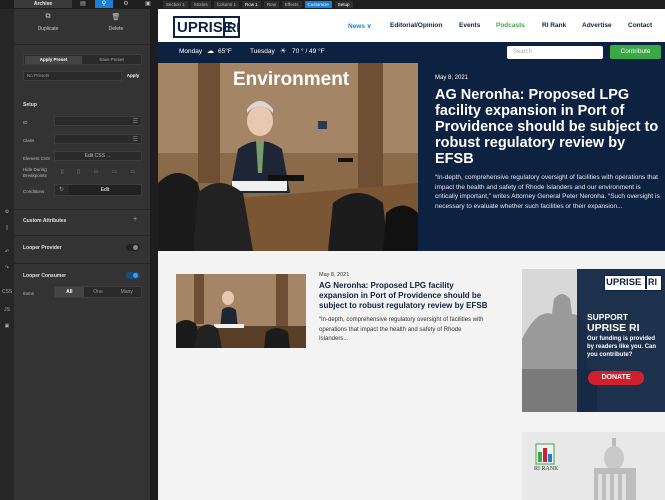  Describe the element at coordinates (105, 190) in the screenshot. I see `conditions-edit-button: Edit` at that location.